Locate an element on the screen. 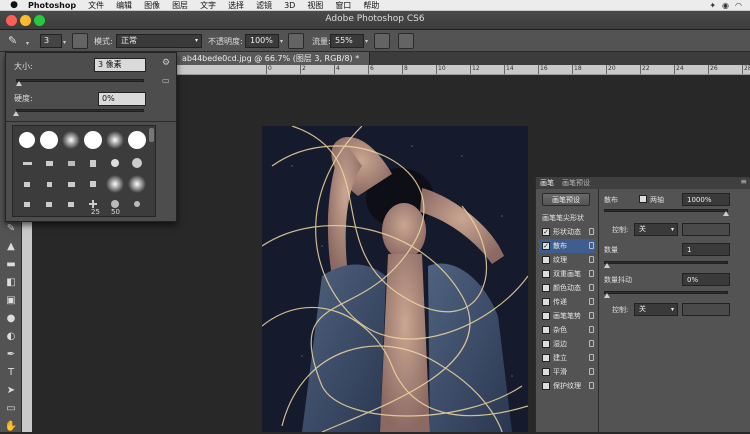  list-item: ✓ 形状动态 is located at coordinates (567, 232).